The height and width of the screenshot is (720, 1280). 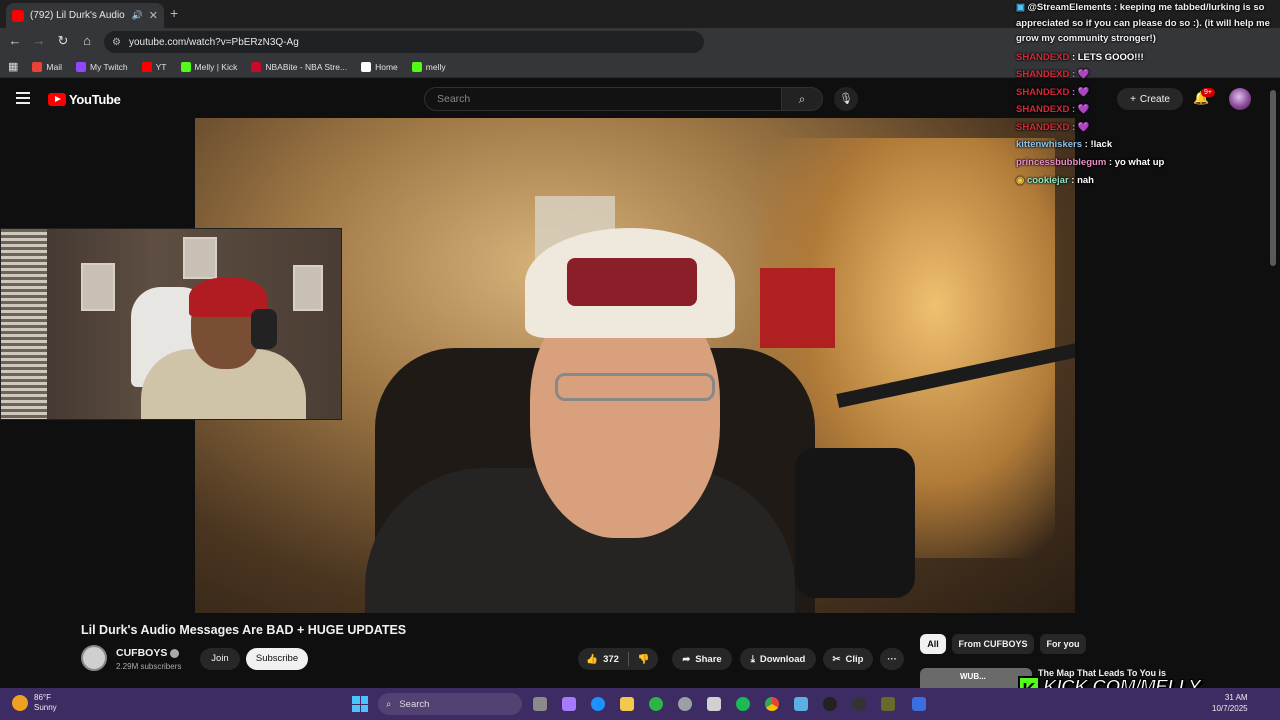 I want to click on store-icon, so click(x=714, y=704).